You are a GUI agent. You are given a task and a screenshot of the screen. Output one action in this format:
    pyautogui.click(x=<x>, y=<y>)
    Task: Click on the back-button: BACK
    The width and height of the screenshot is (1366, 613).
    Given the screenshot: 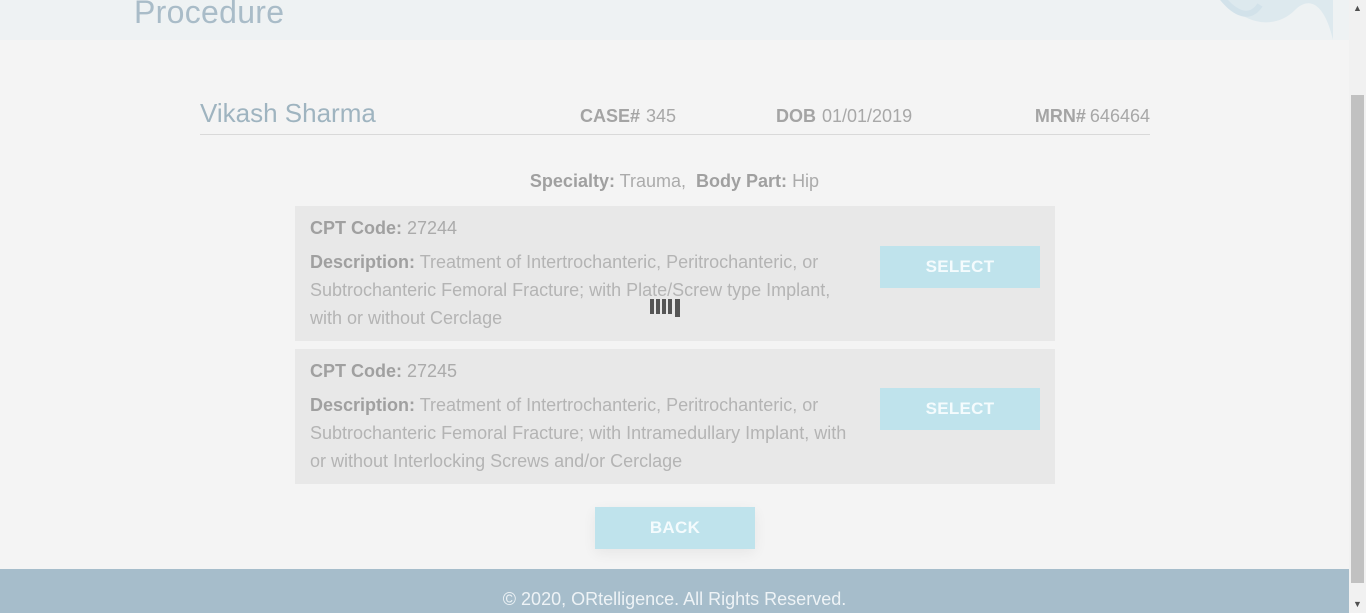 What is the action you would take?
    pyautogui.click(x=675, y=528)
    